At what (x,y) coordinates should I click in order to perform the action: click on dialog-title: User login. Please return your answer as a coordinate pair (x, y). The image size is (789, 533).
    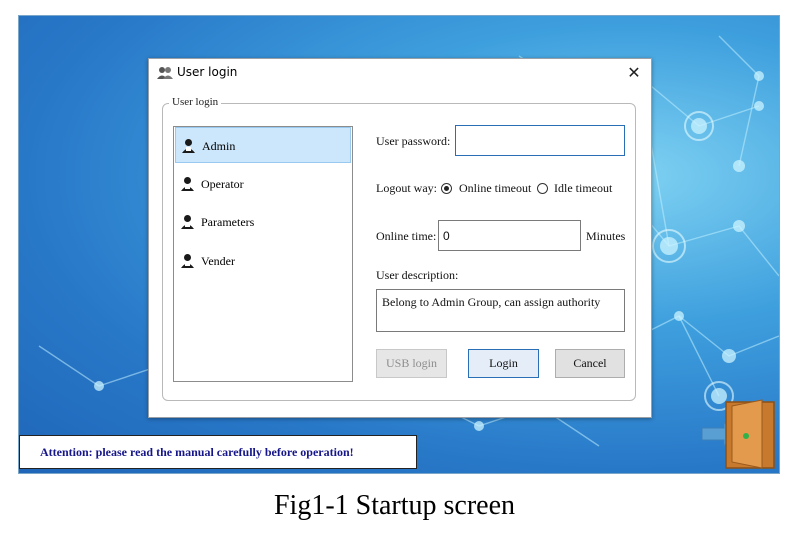
    Looking at the image, I should click on (207, 72).